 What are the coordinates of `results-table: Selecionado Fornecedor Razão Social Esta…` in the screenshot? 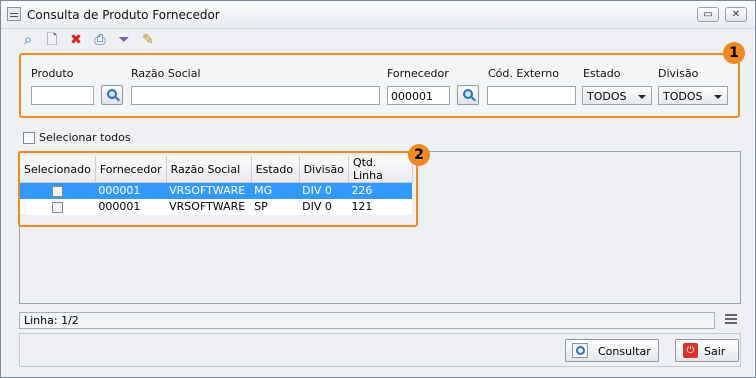 It's located at (216, 185).